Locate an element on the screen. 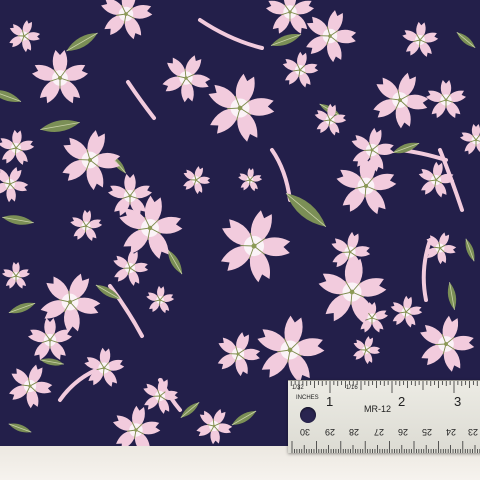  ruler-cm-label: 26 is located at coordinates (403, 432).